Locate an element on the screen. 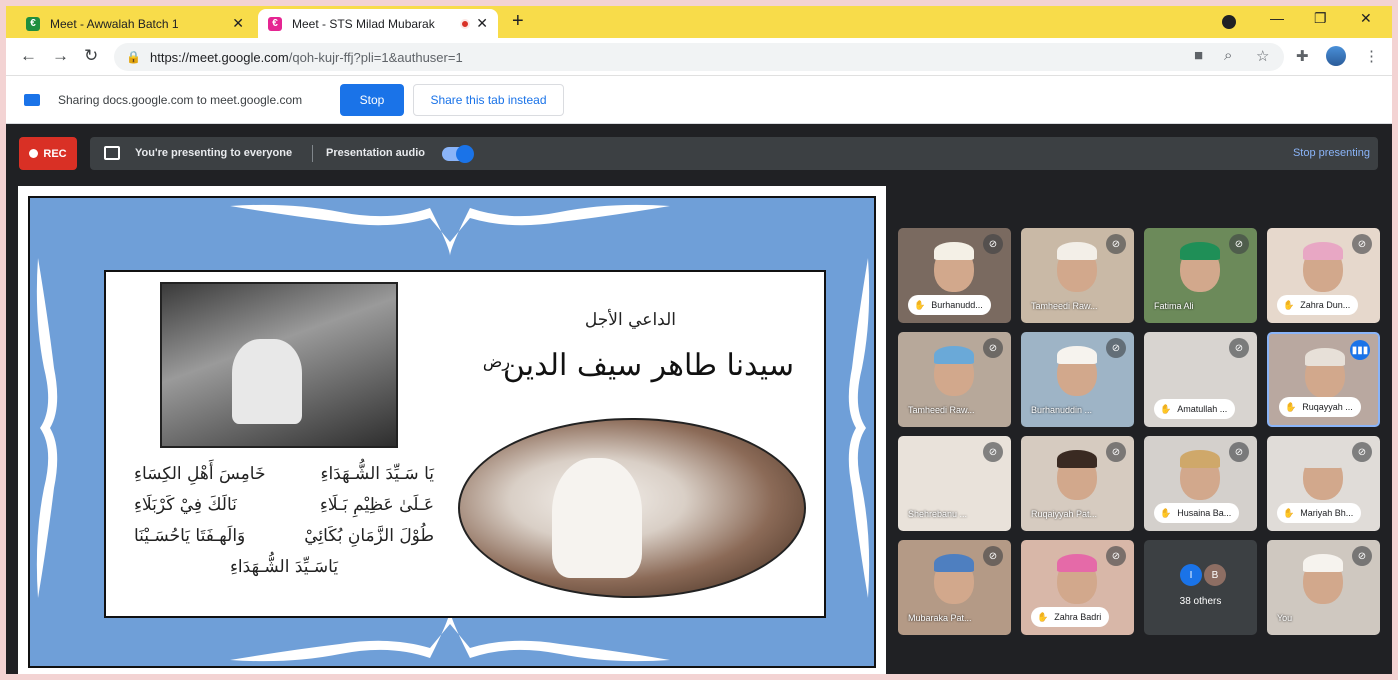 The image size is (1398, 680). extensions-icon: ✚ is located at coordinates (1302, 56).